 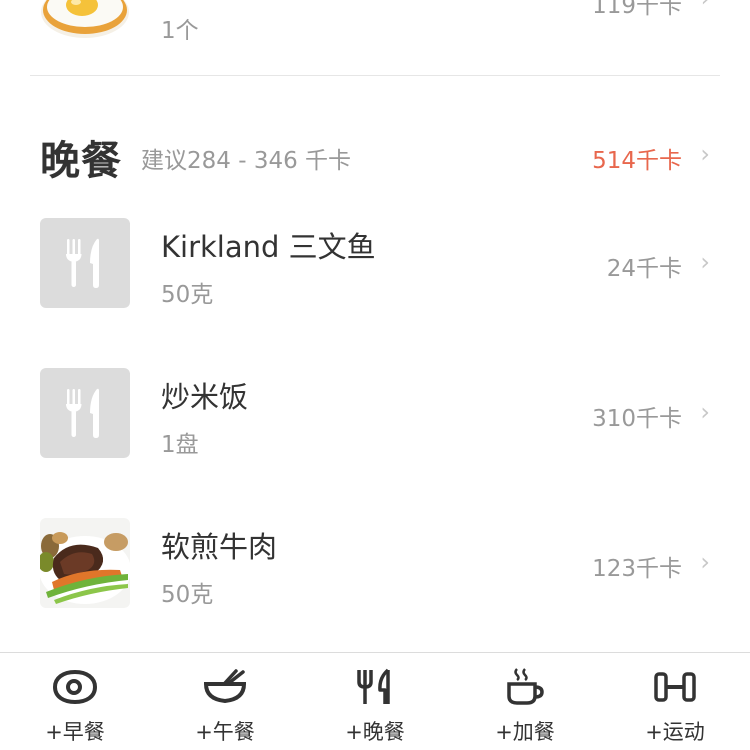 What do you see at coordinates (225, 732) in the screenshot?
I see `tab-label: +午餐` at bounding box center [225, 732].